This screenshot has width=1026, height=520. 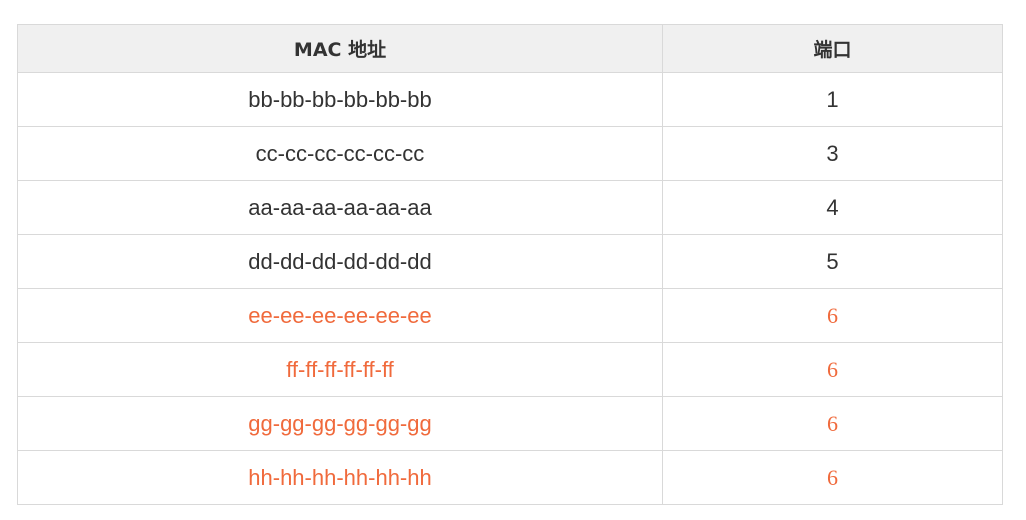 I want to click on port-cell: 3, so click(x=832, y=153).